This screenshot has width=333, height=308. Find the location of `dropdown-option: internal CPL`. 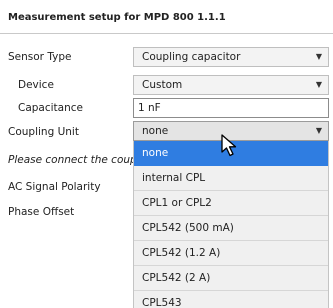

dropdown-option: internal CPL is located at coordinates (231, 178).